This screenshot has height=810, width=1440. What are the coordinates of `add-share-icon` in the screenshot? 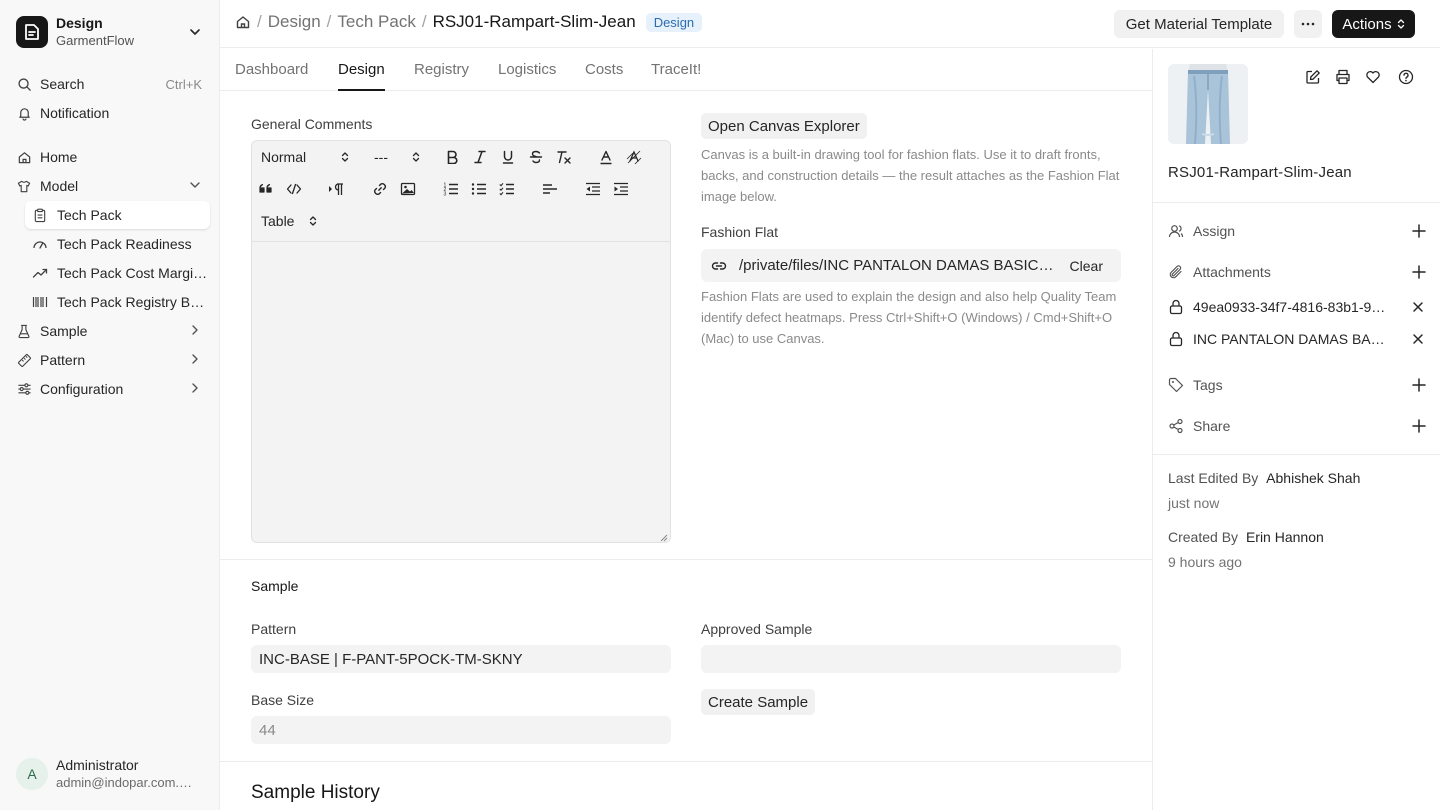 It's located at (1419, 426).